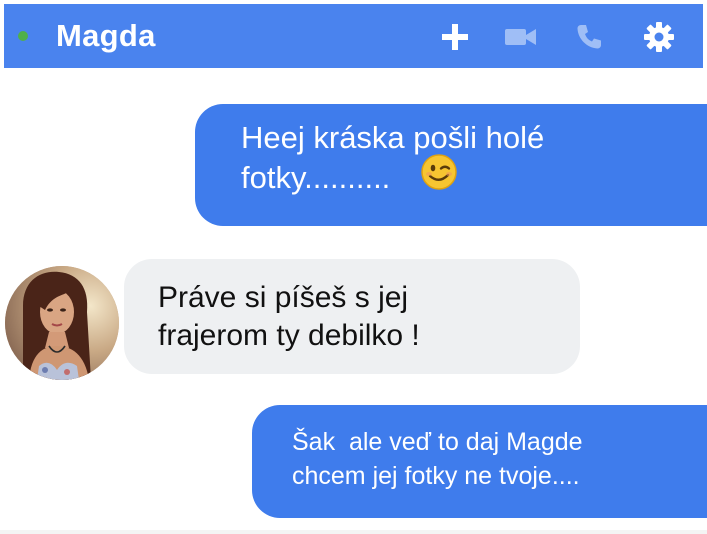 The height and width of the screenshot is (534, 707). What do you see at coordinates (62, 323) in the screenshot?
I see `contact-avatar` at bounding box center [62, 323].